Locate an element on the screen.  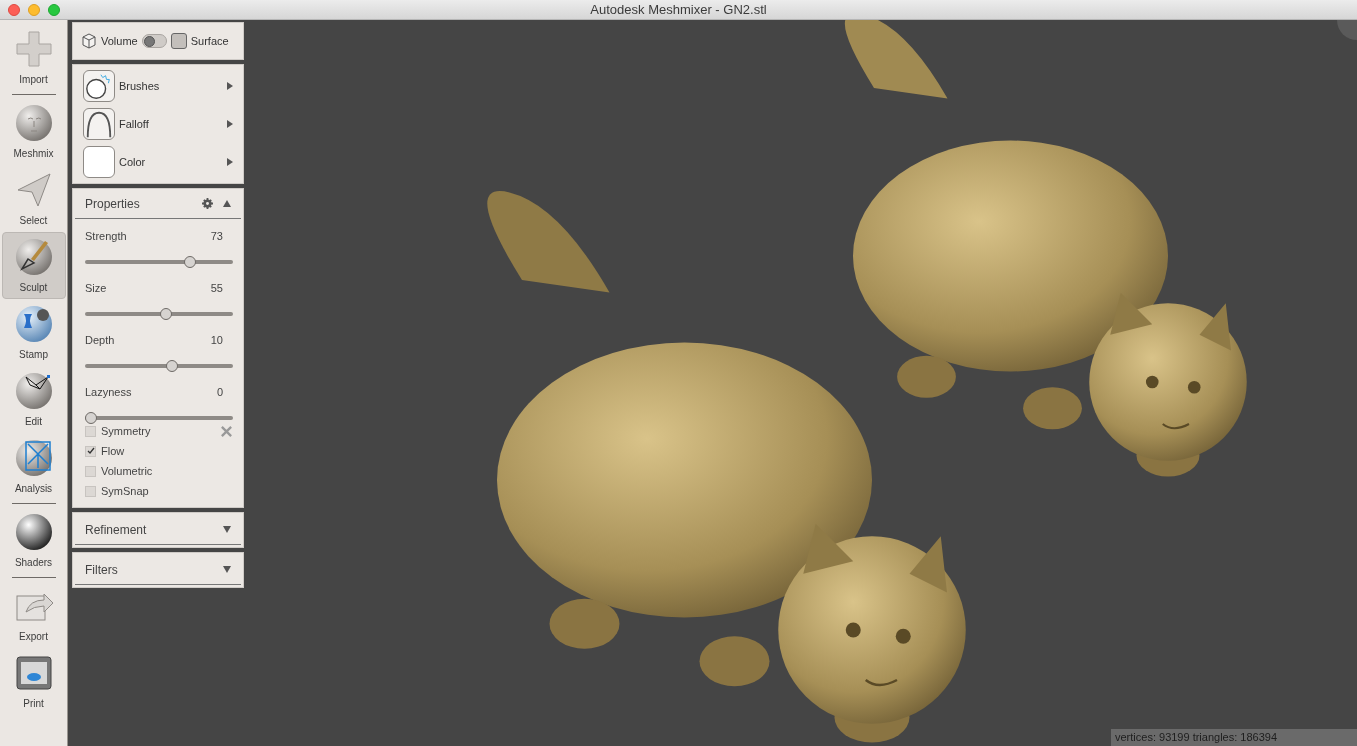
brush-menu-row: Falloff is located at coordinates (161, 124).